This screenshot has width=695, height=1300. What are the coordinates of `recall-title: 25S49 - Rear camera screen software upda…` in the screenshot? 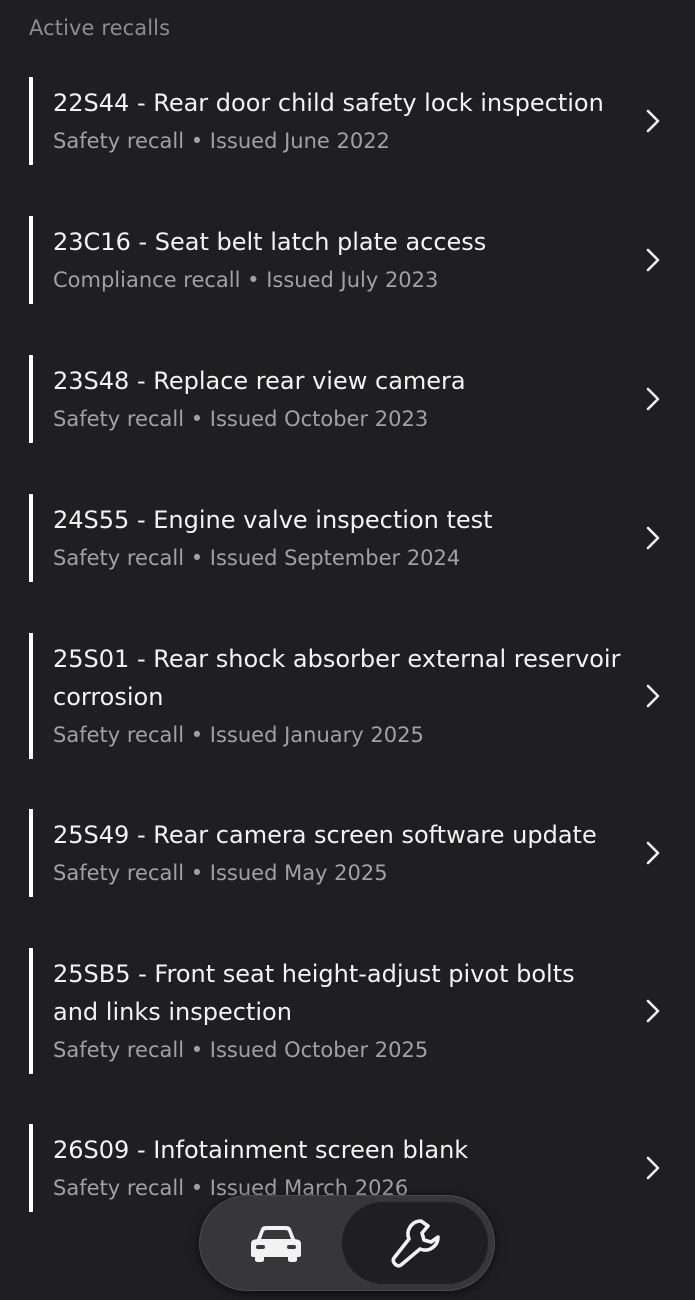 It's located at (325, 835).